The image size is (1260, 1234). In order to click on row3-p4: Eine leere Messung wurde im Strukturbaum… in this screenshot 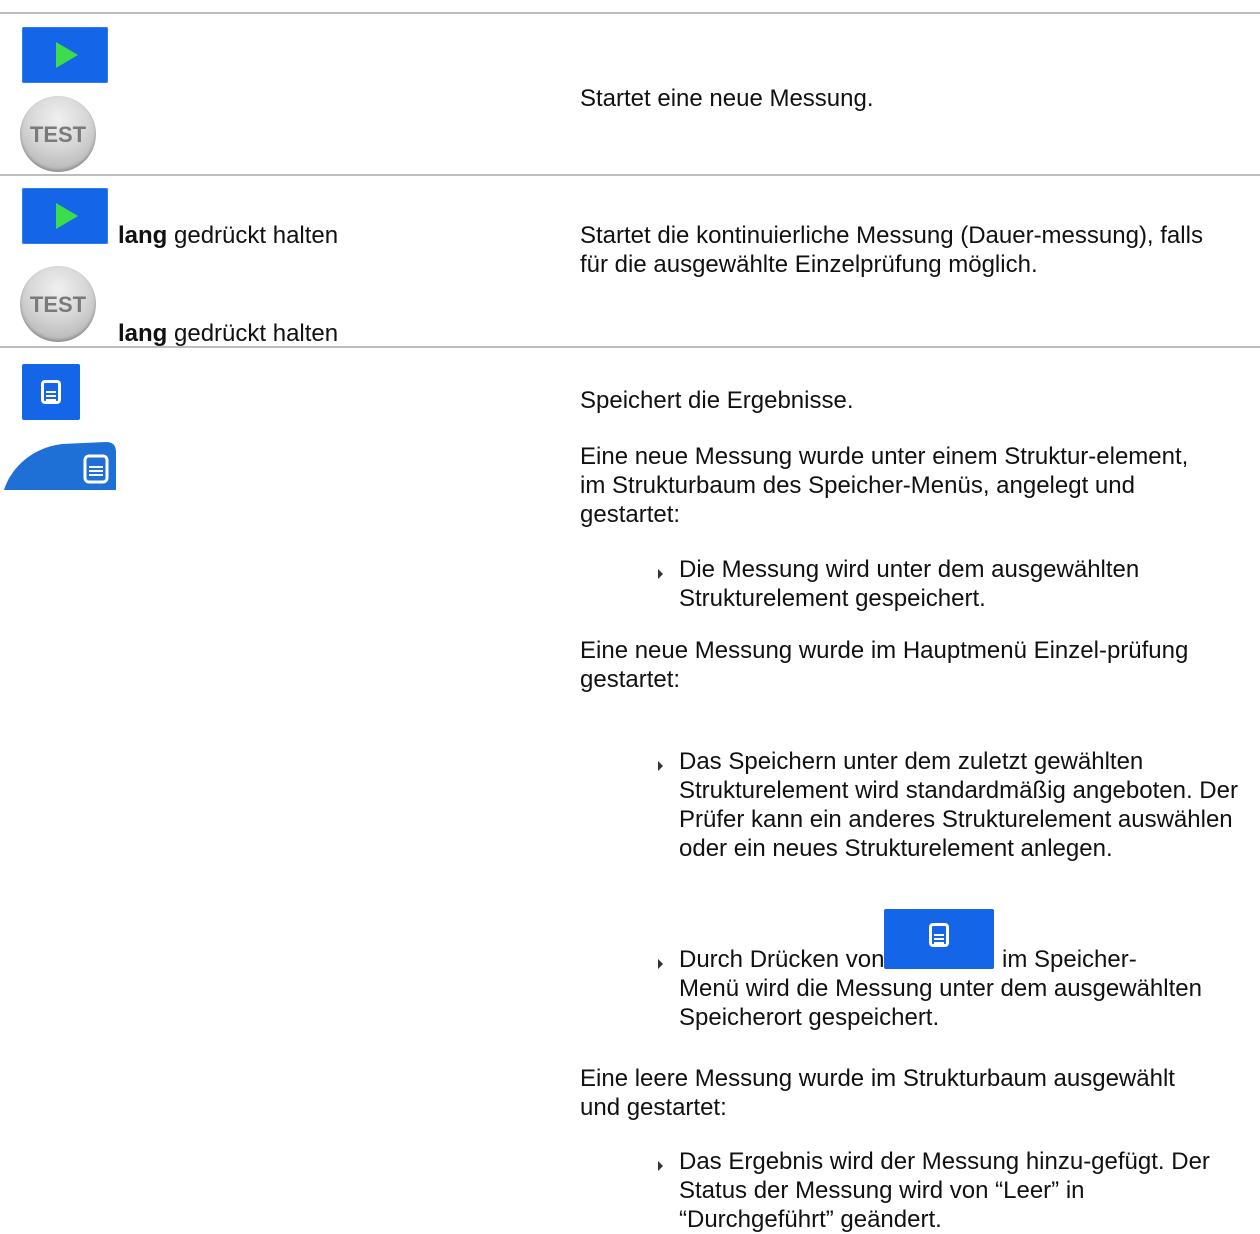, I will do `click(877, 1093)`.